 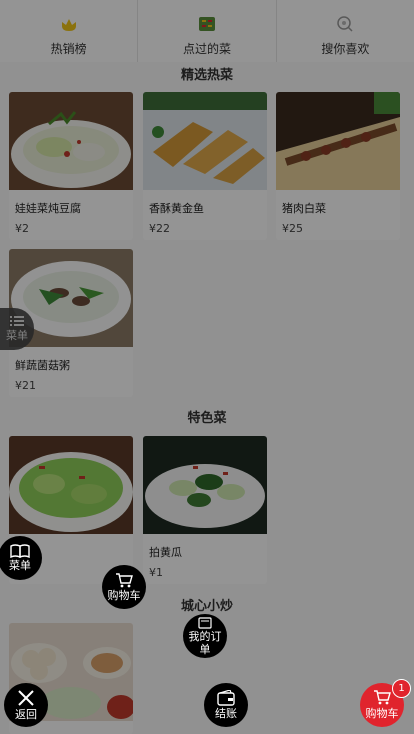 What do you see at coordinates (205, 642) in the screenshot?
I see `my-orders-label: 我的订单` at bounding box center [205, 642].